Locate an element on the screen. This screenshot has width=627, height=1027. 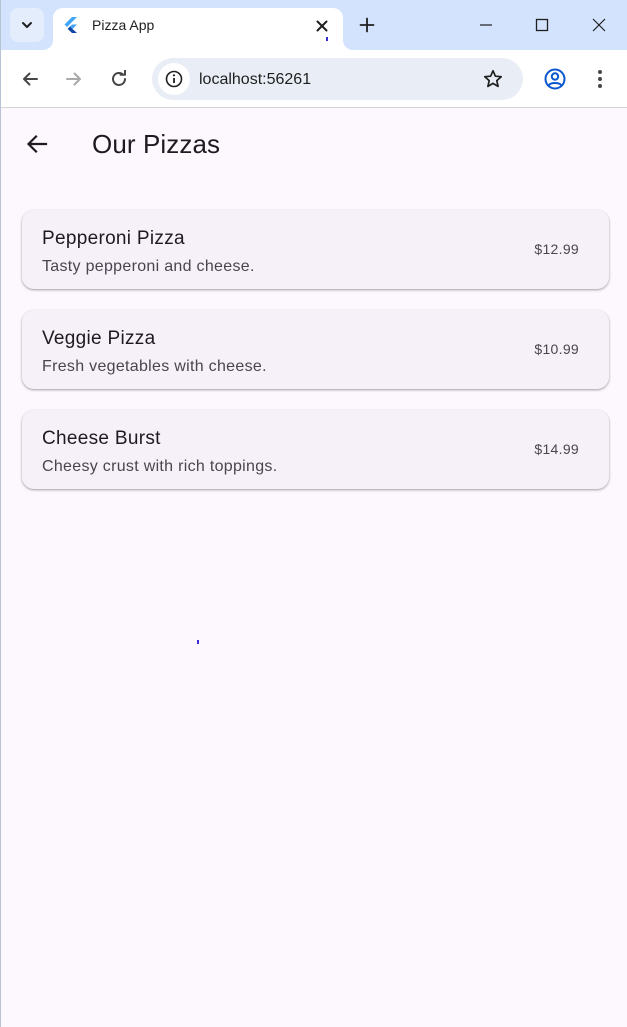
pizza-name: Pepperoni Pizza is located at coordinates (113, 238).